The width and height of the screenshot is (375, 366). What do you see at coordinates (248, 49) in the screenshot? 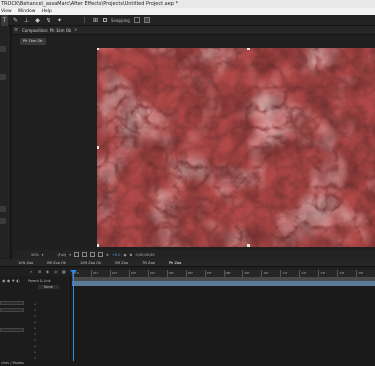
I see `transform-handle-tc` at bounding box center [248, 49].